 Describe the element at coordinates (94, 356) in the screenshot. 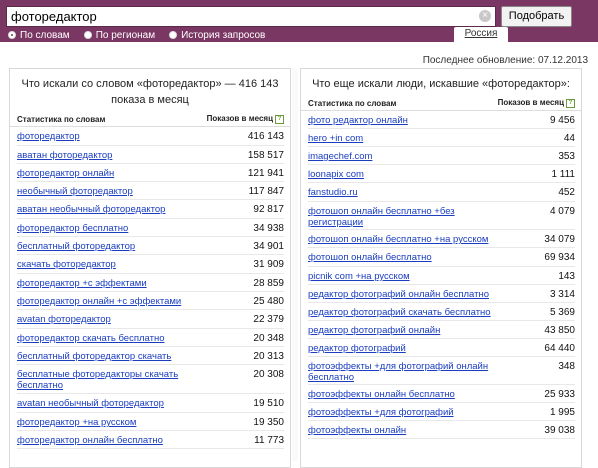

I see `query-link: бесплатный фоторедактор скачать` at that location.